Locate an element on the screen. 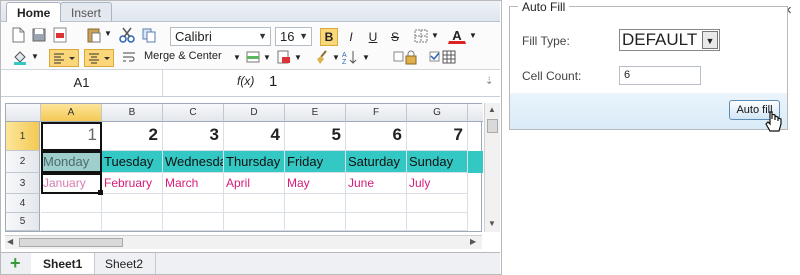 The height and width of the screenshot is (275, 800). cell-f5 is located at coordinates (376, 222).